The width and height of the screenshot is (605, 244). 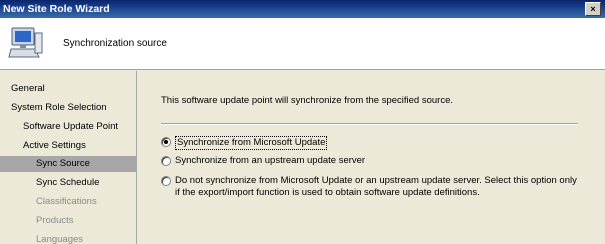 I want to click on radio-do-not-synchronize, so click(x=166, y=181).